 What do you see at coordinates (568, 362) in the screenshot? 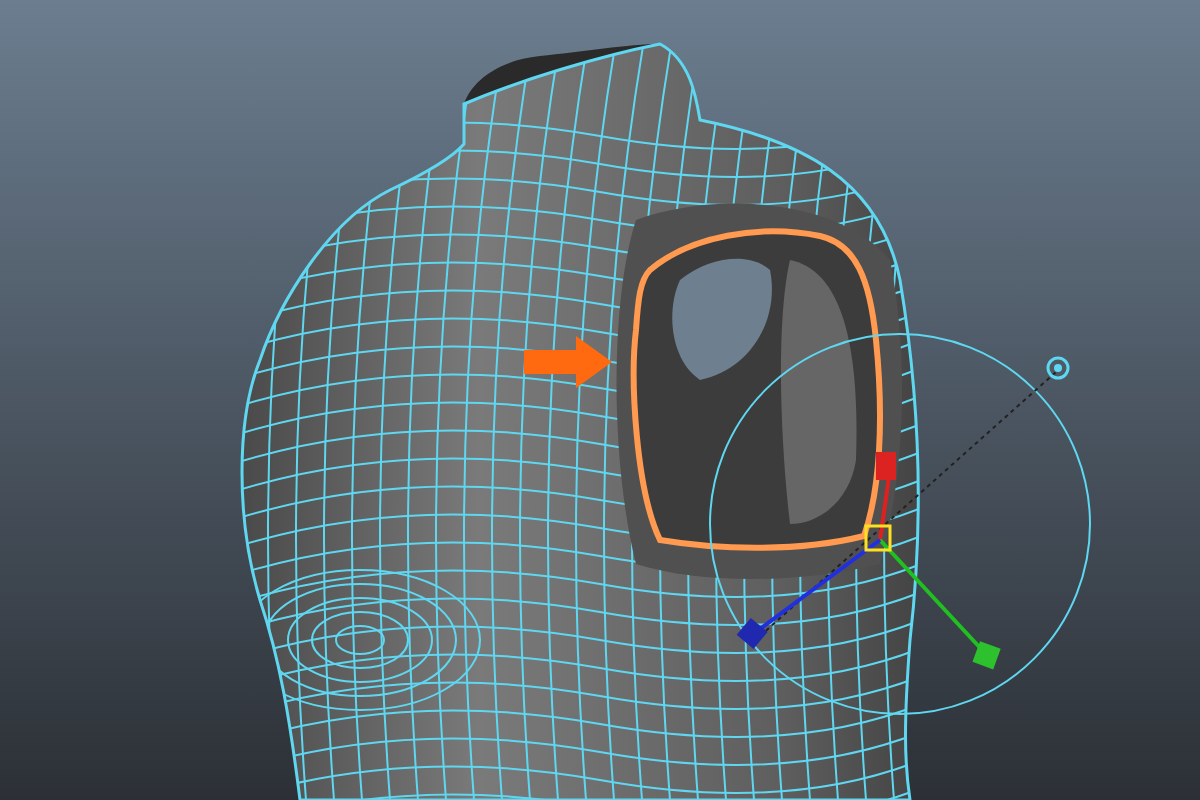
I see `arrow-icon` at bounding box center [568, 362].